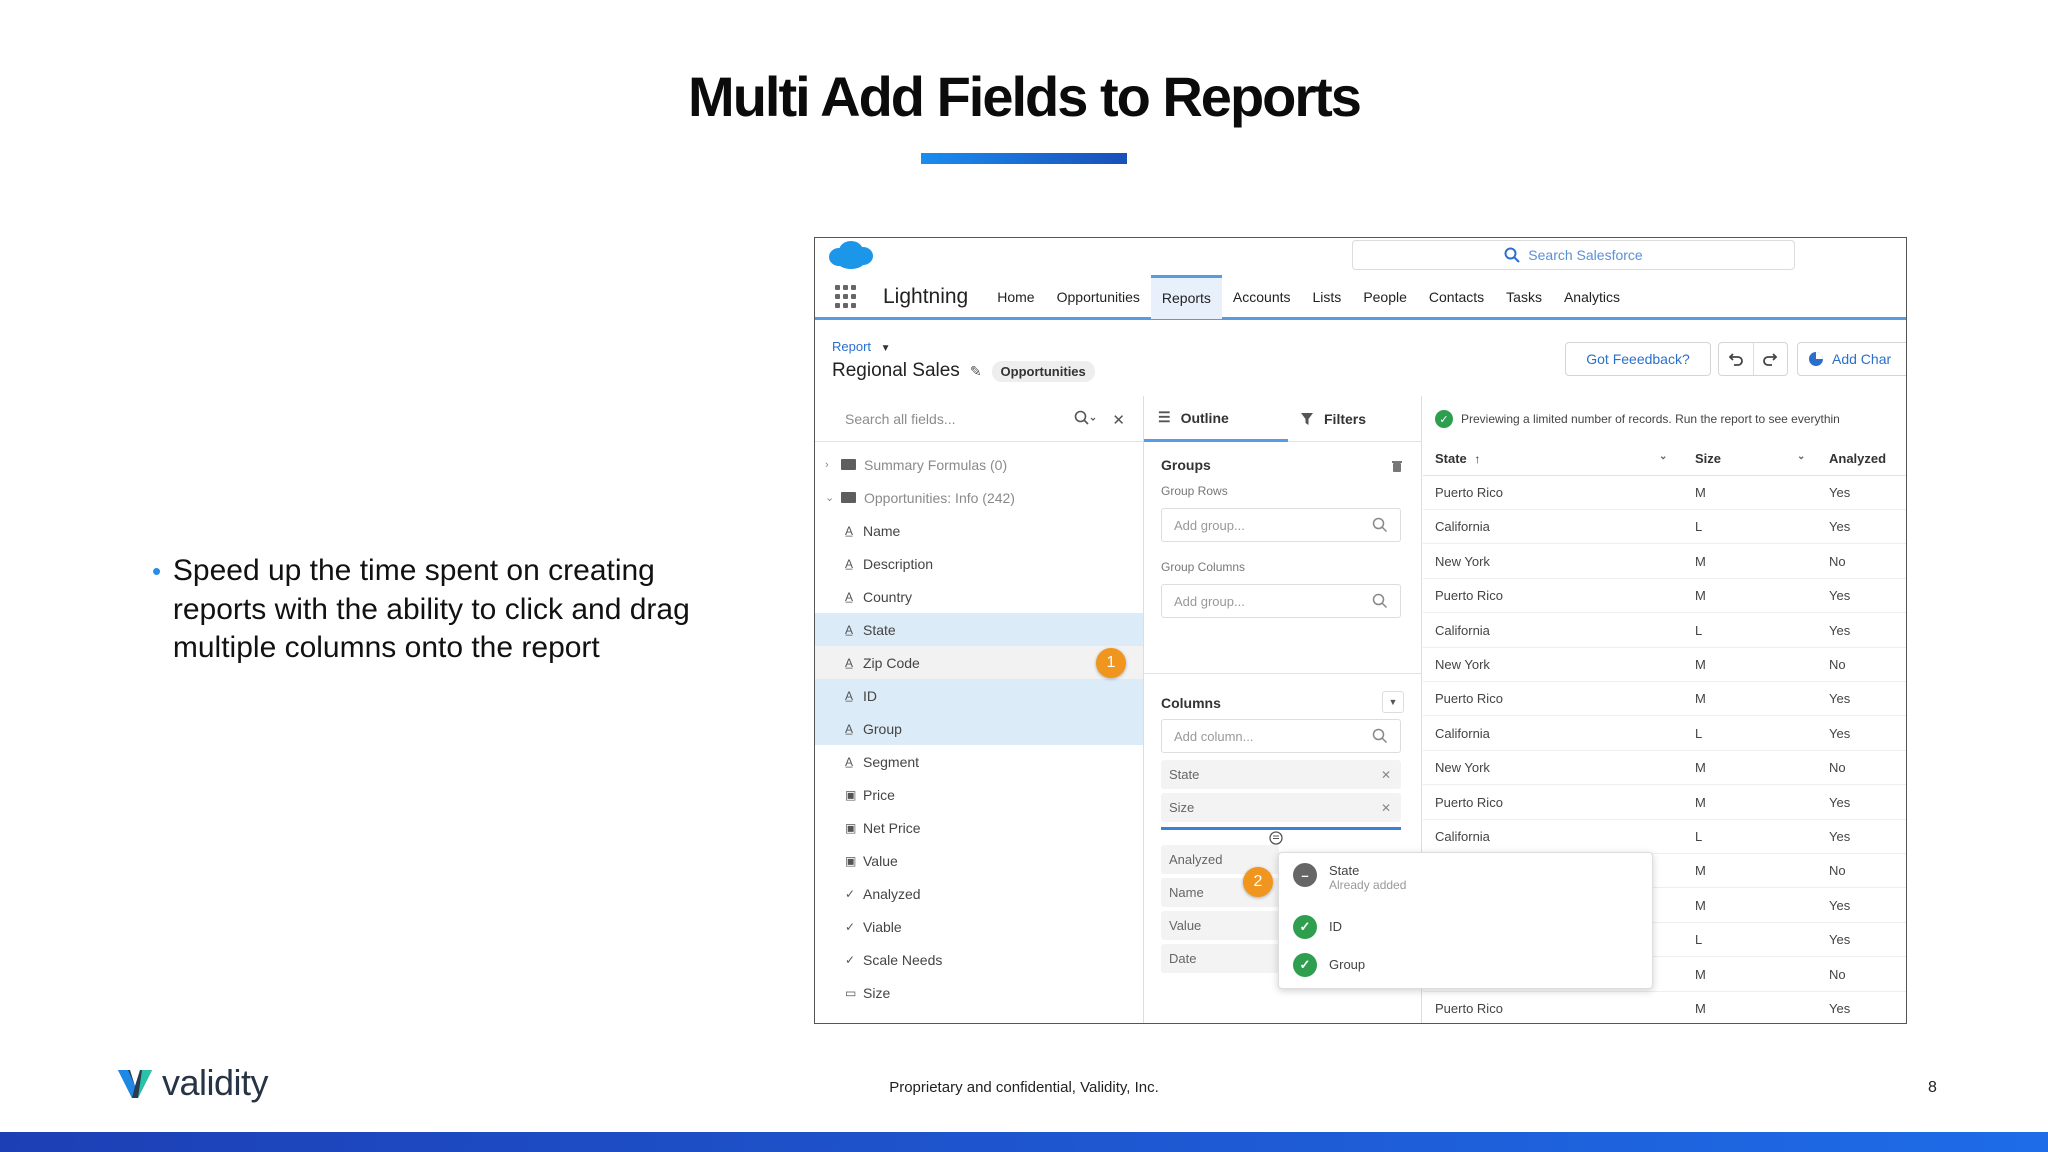 The height and width of the screenshot is (1152, 2048). What do you see at coordinates (979, 530) in the screenshot?
I see `field-item-name: A̲ Name` at bounding box center [979, 530].